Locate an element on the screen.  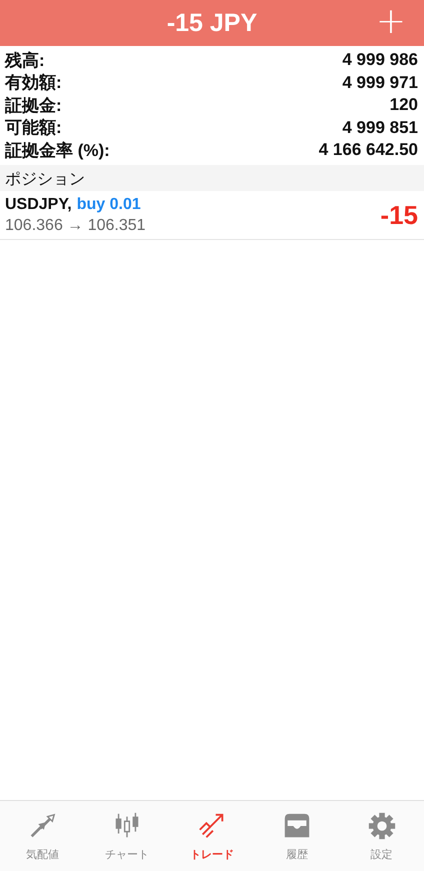
summary-label: 証拠金: is located at coordinates (33, 105).